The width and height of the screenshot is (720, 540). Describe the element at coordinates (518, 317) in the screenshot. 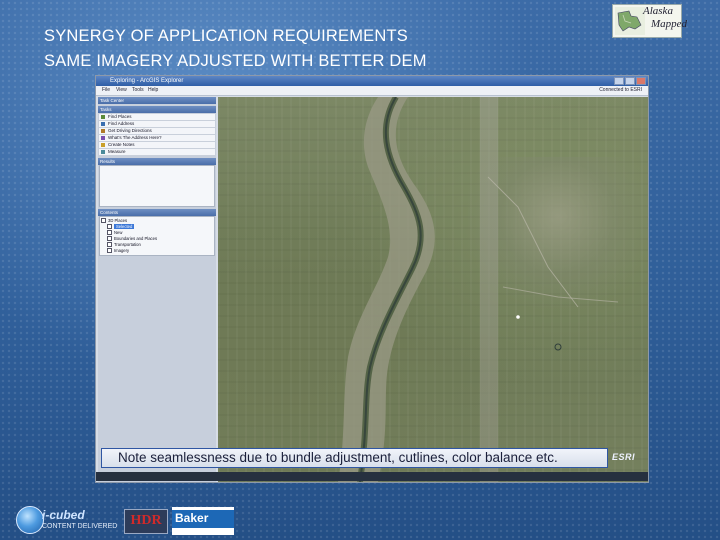

I see `map-cursor-icon` at that location.